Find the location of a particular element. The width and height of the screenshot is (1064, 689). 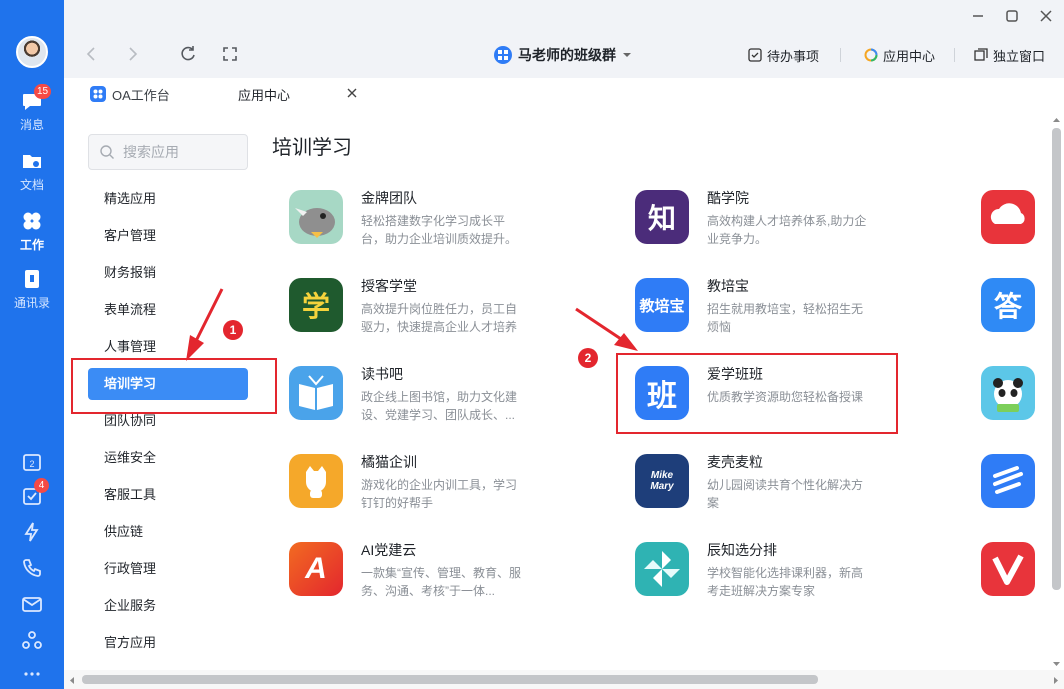

rail-item-messages: 消息 15 is located at coordinates (32, 108).